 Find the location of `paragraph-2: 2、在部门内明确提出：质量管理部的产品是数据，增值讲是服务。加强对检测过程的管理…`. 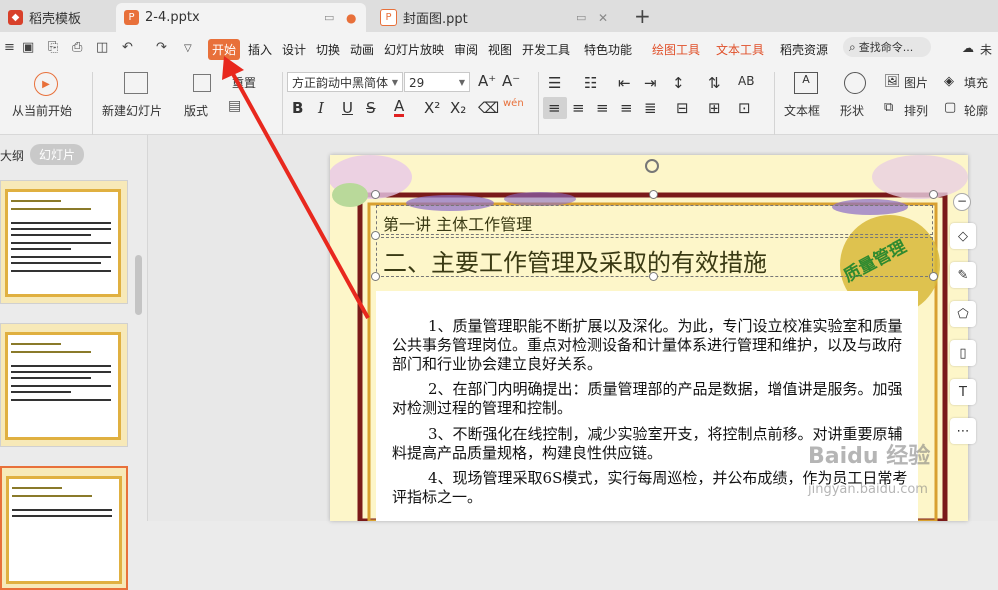

paragraph-2: 2、在部门内明确提出：质量管理部的产品是数据，增值讲是服务。加强对检测过程的管理… is located at coordinates (652, 399).